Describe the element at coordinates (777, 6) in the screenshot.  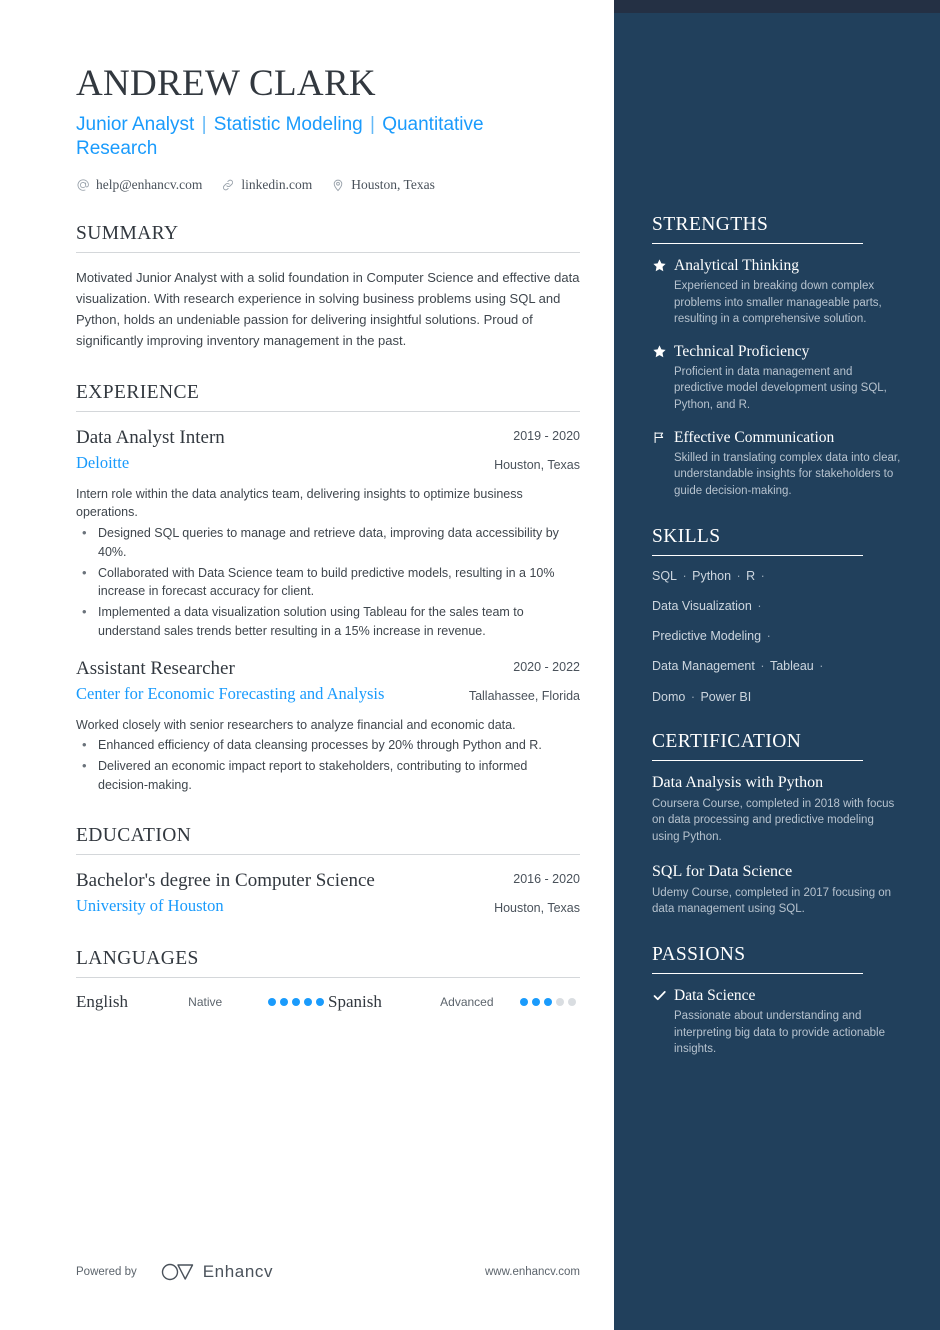
I see `sidebar-top-strip` at that location.